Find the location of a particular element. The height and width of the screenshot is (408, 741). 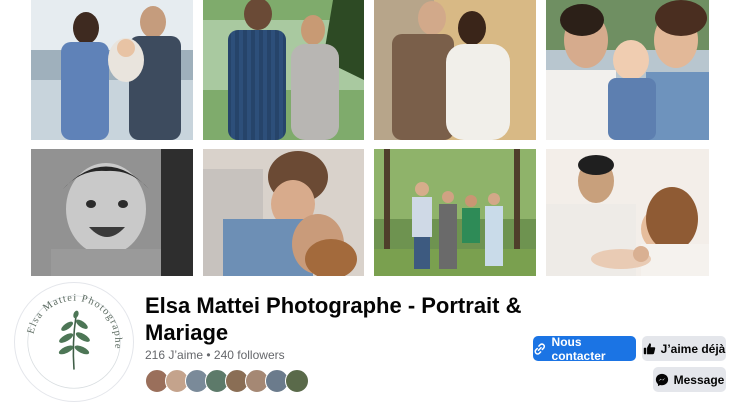

link-icon is located at coordinates (539, 348).